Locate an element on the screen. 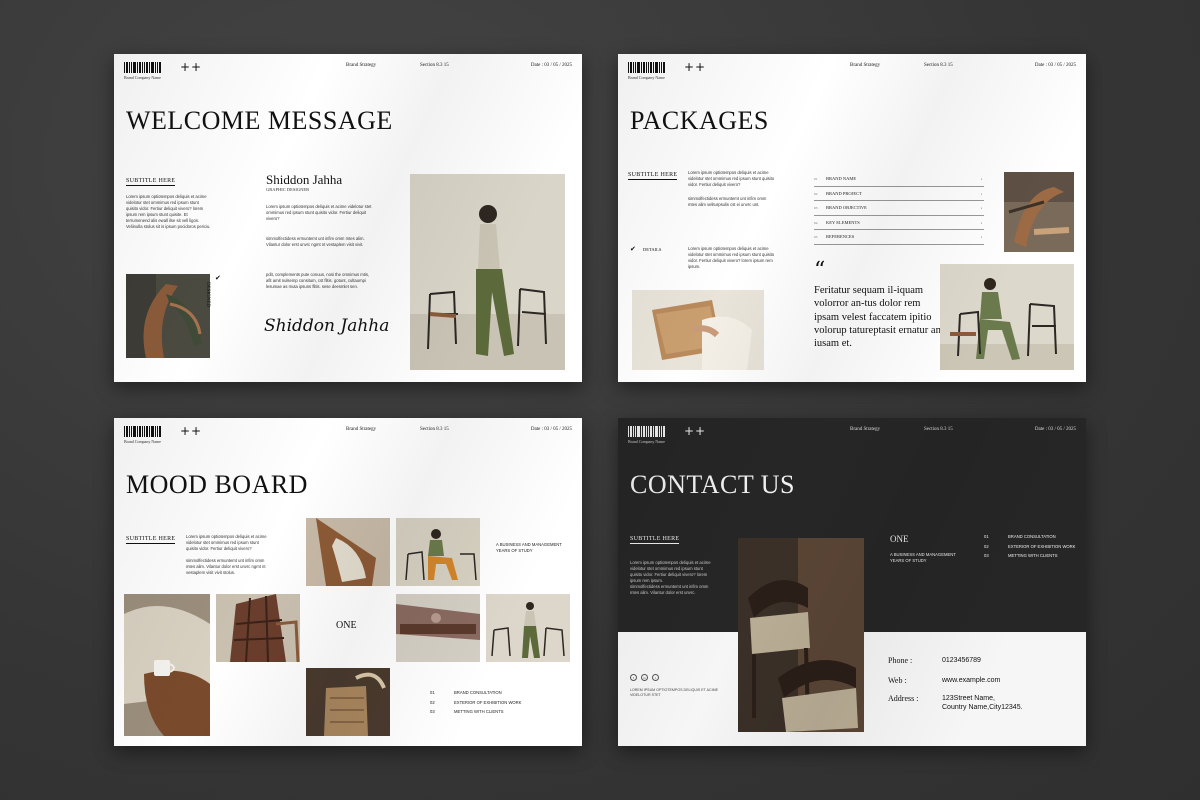  woman-with-chairs-photo is located at coordinates (487, 272).